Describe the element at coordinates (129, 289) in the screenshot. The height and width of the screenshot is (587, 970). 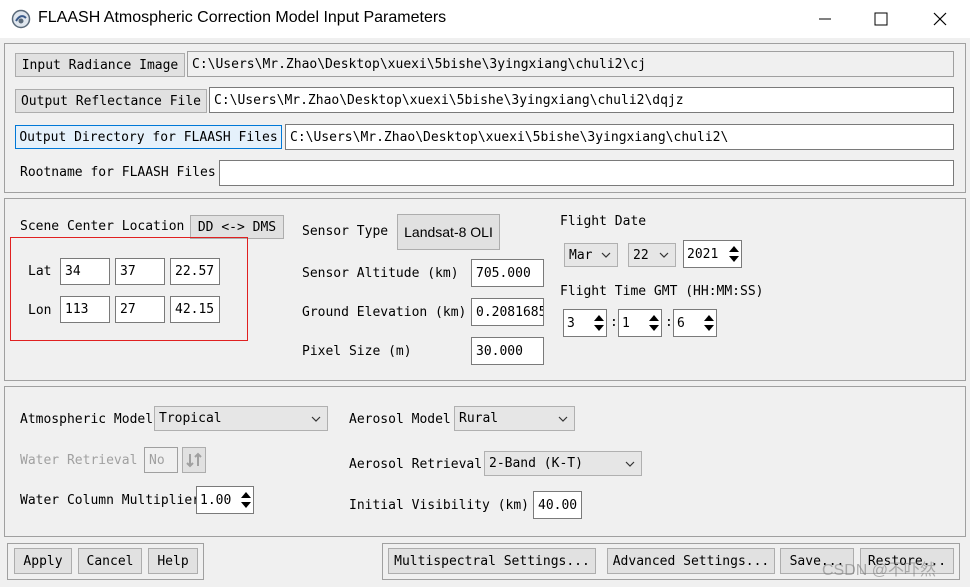
I see `highlight-annotation-box` at that location.